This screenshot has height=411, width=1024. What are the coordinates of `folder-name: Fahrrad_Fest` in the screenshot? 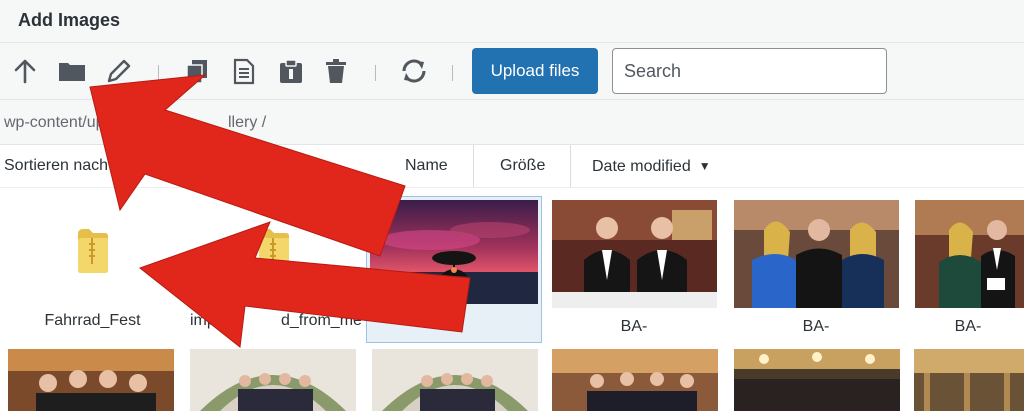 It's located at (92, 320).